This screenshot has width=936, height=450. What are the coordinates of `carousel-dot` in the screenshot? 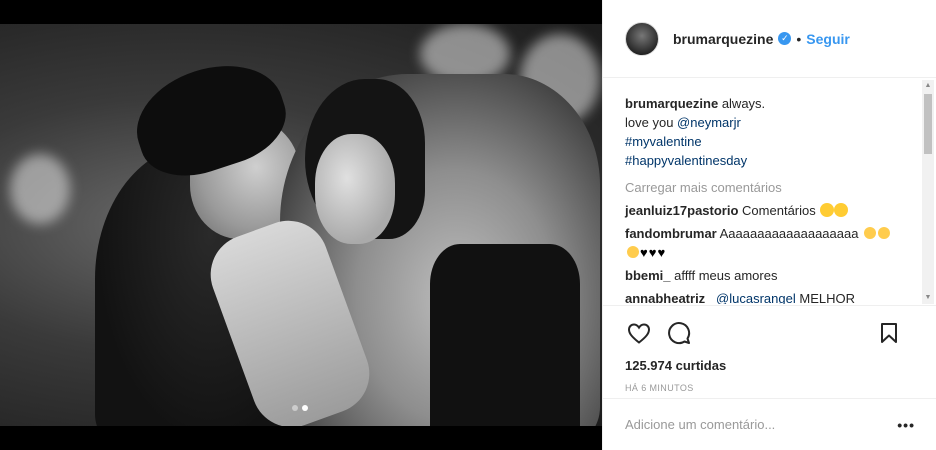 It's located at (295, 408).